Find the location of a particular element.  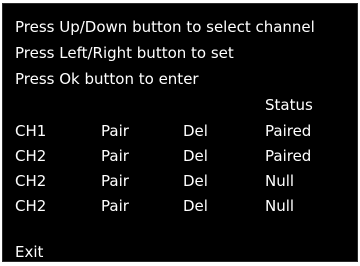

status-column-header: Status is located at coordinates (289, 105).